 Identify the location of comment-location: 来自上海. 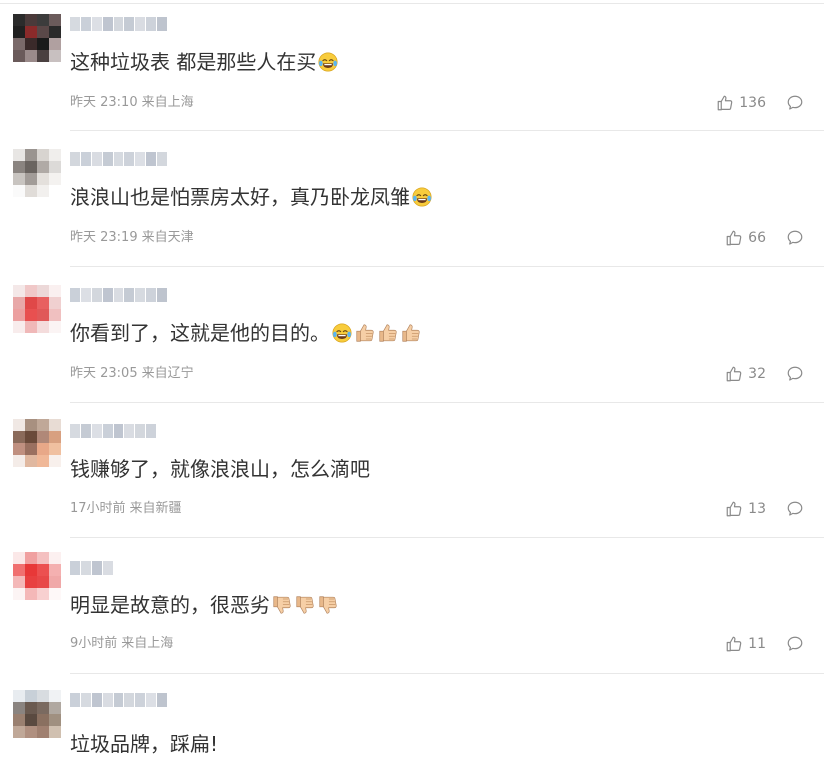
(147, 643).